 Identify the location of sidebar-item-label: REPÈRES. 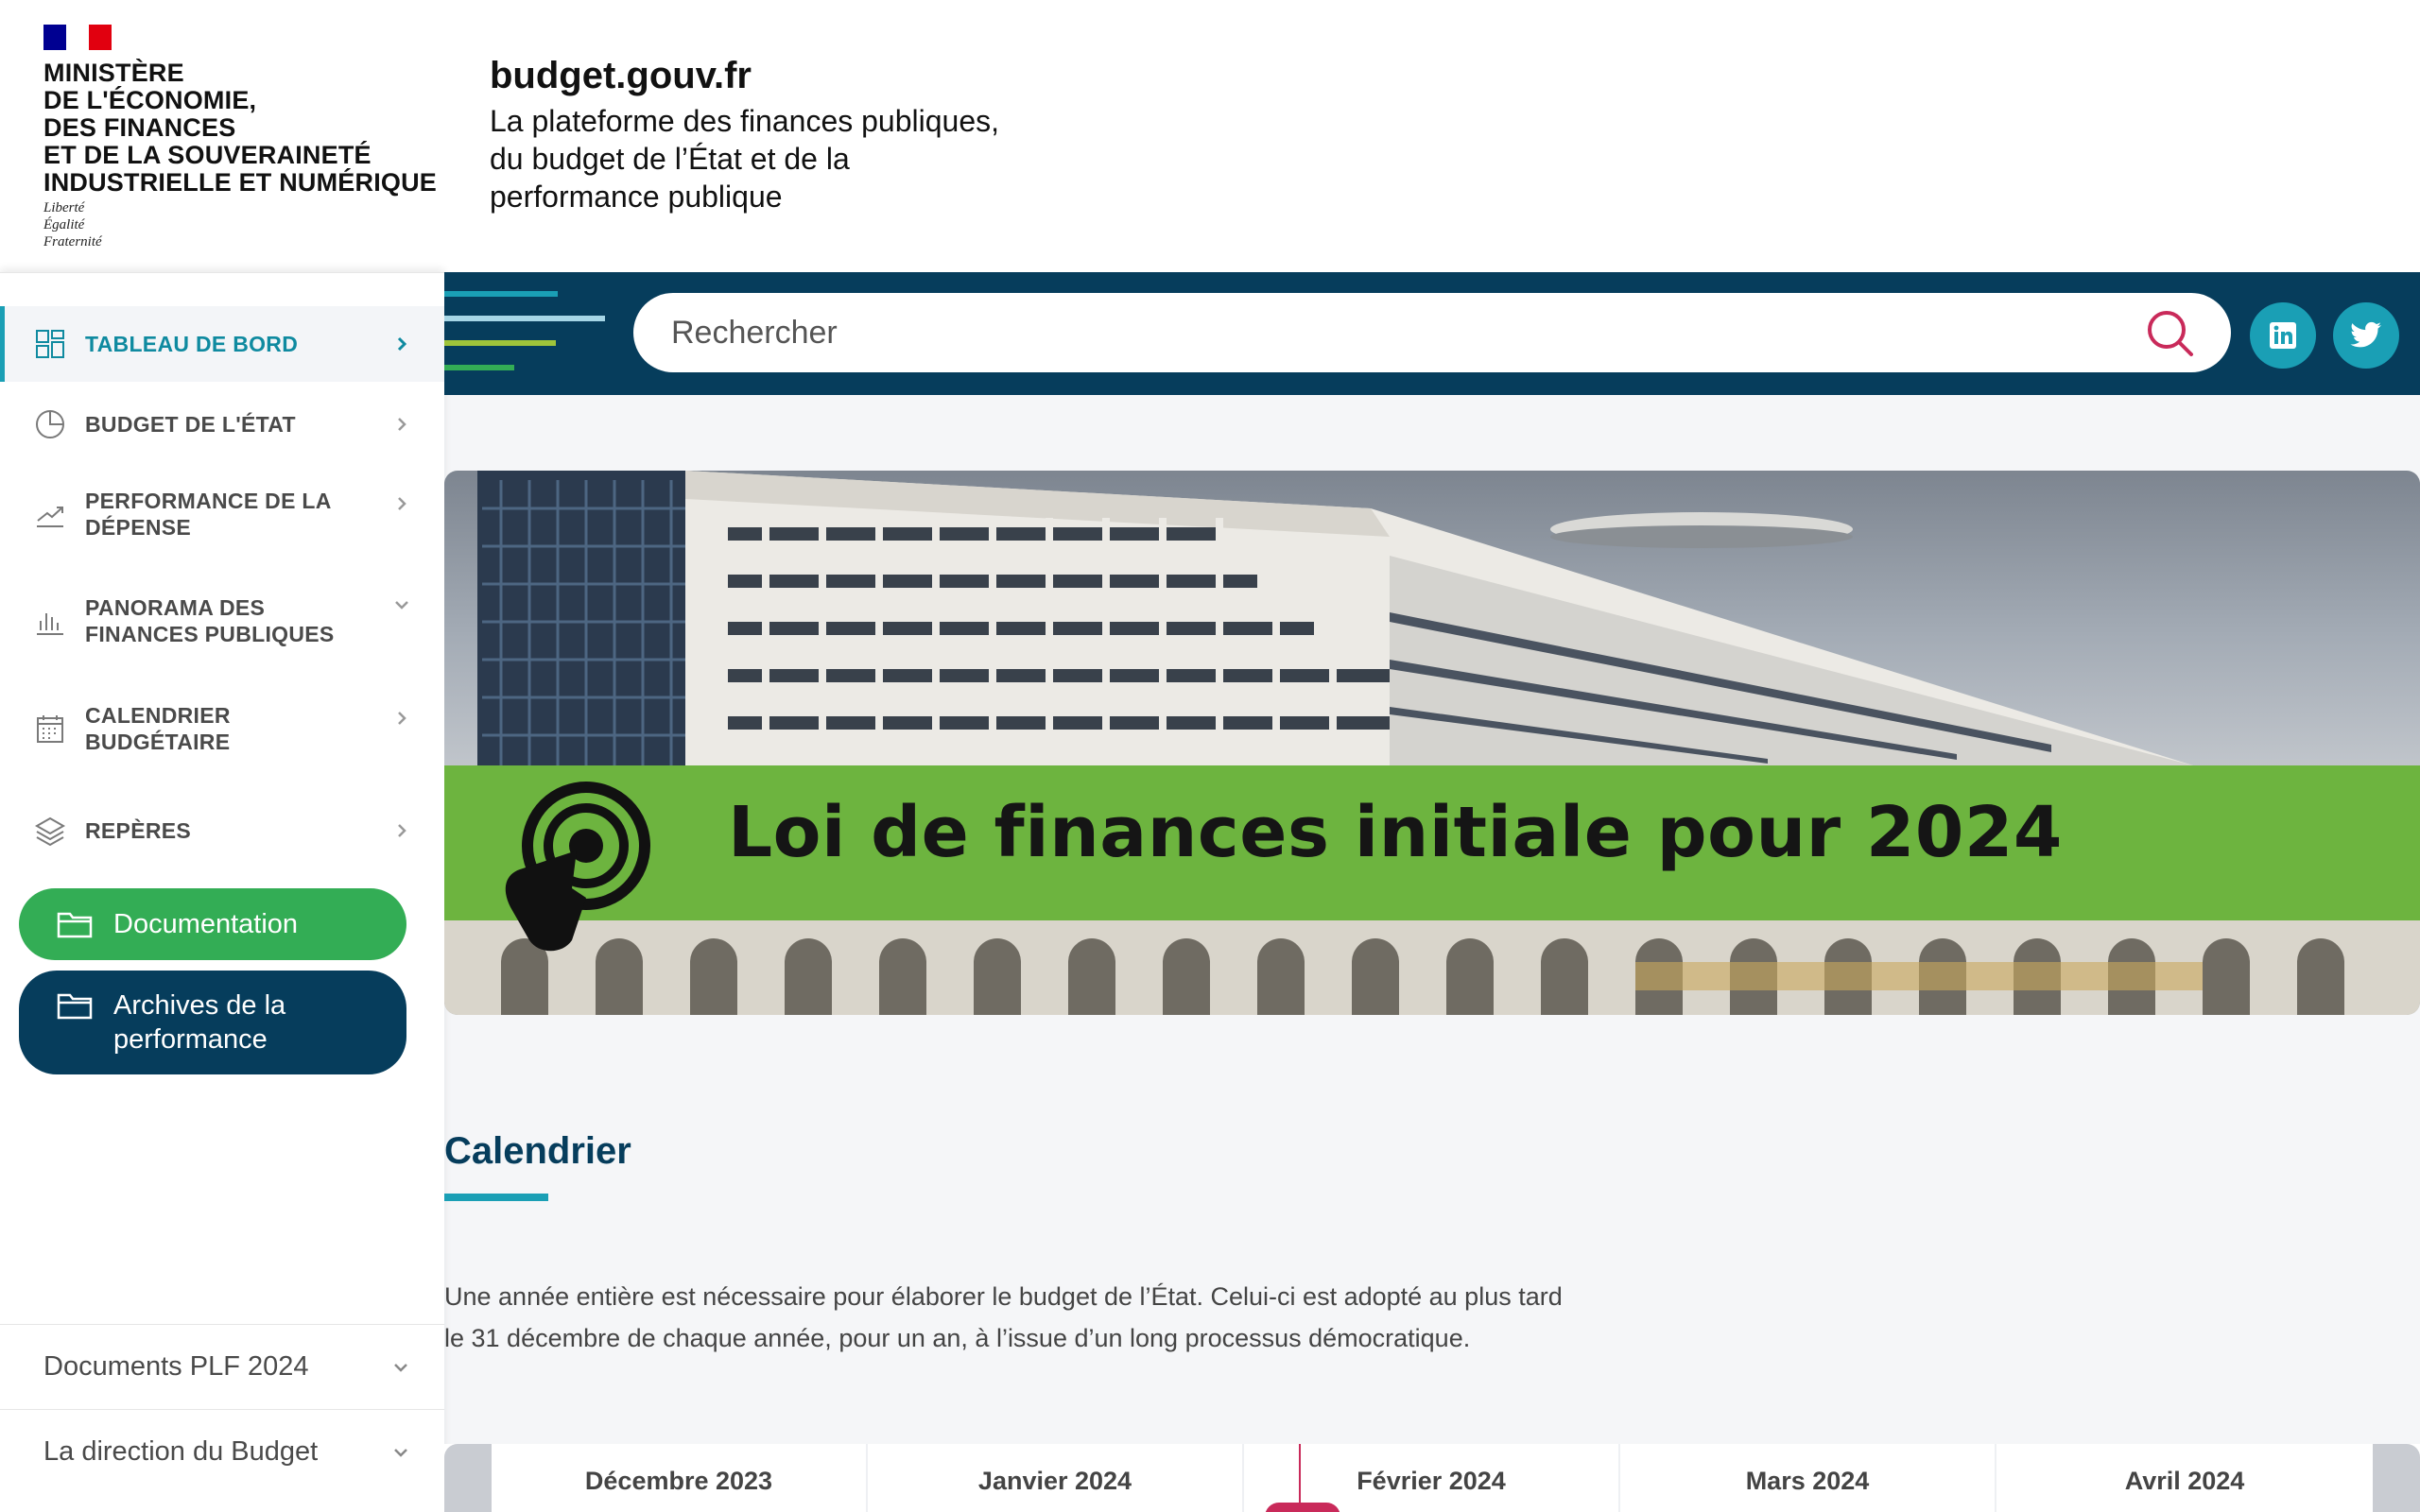
(138, 830).